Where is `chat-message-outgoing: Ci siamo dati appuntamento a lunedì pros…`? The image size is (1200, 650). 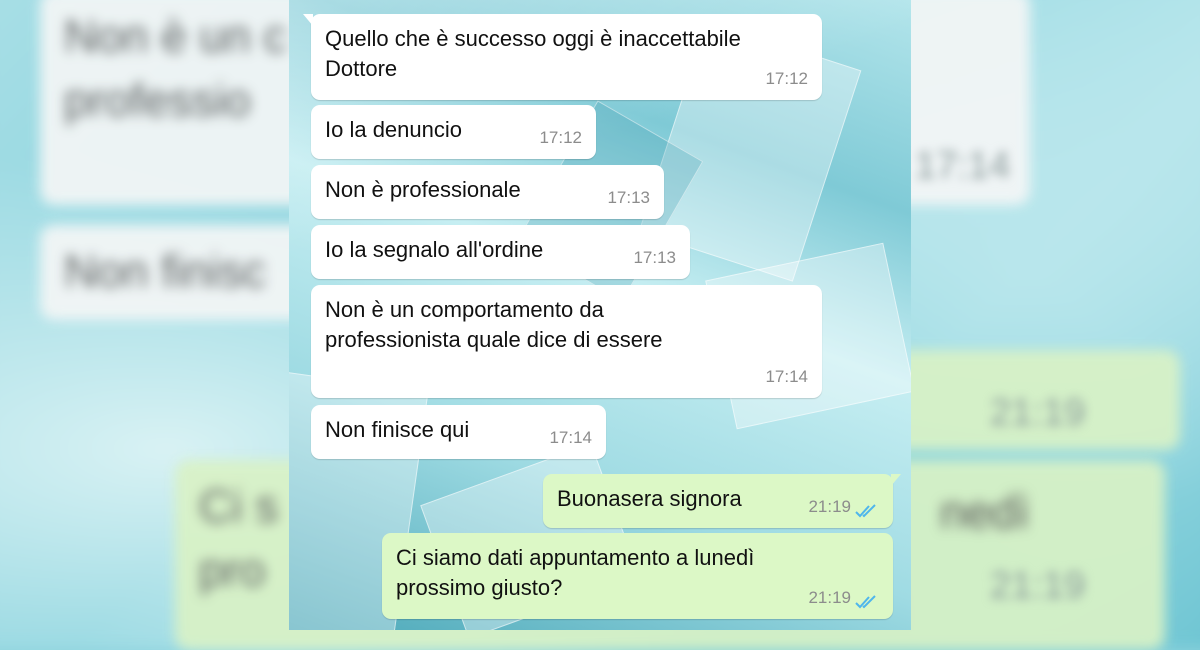 chat-message-outgoing: Ci siamo dati appuntamento a lunedì pros… is located at coordinates (637, 576).